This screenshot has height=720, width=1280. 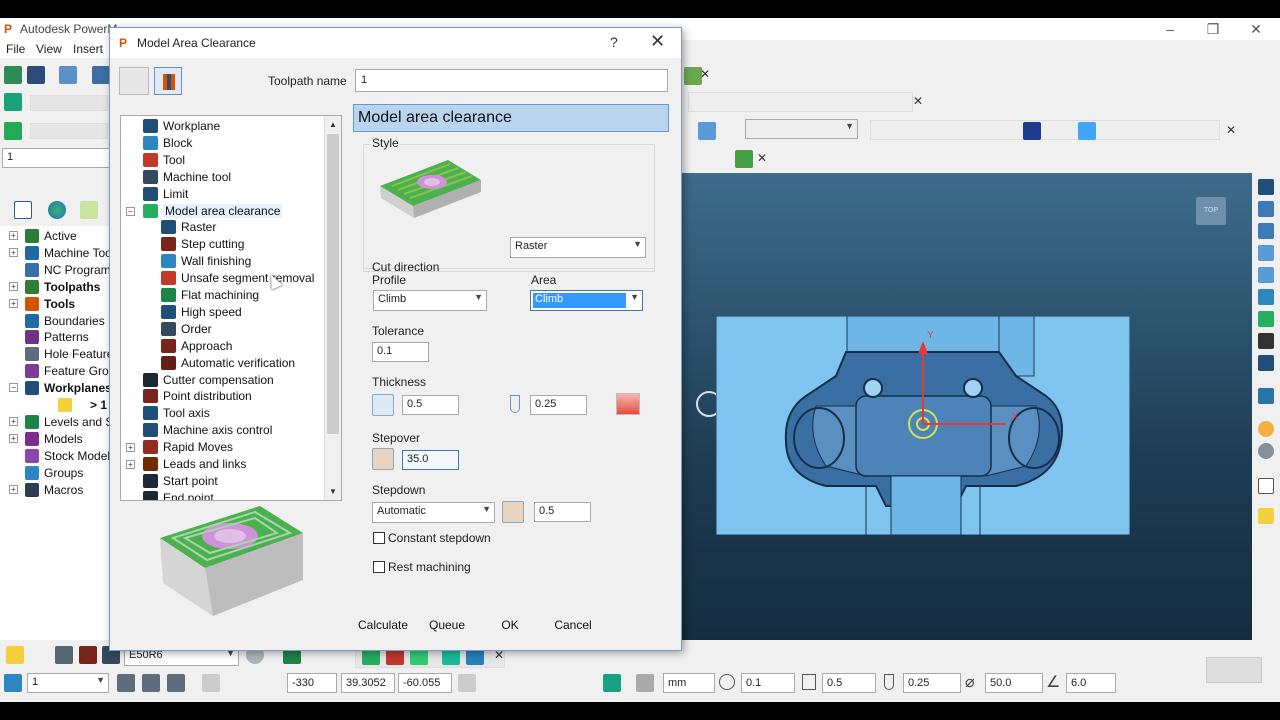 What do you see at coordinates (562, 512) in the screenshot?
I see `stepdown-input: 0.5` at bounding box center [562, 512].